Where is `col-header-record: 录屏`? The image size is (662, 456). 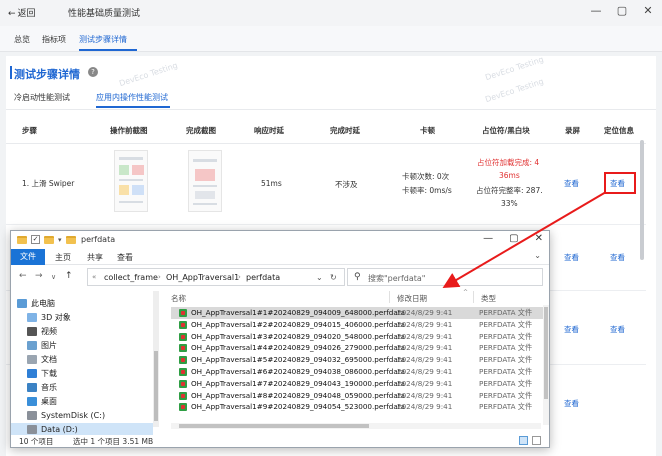
col-header-record: 录屏 is located at coordinates (572, 130).